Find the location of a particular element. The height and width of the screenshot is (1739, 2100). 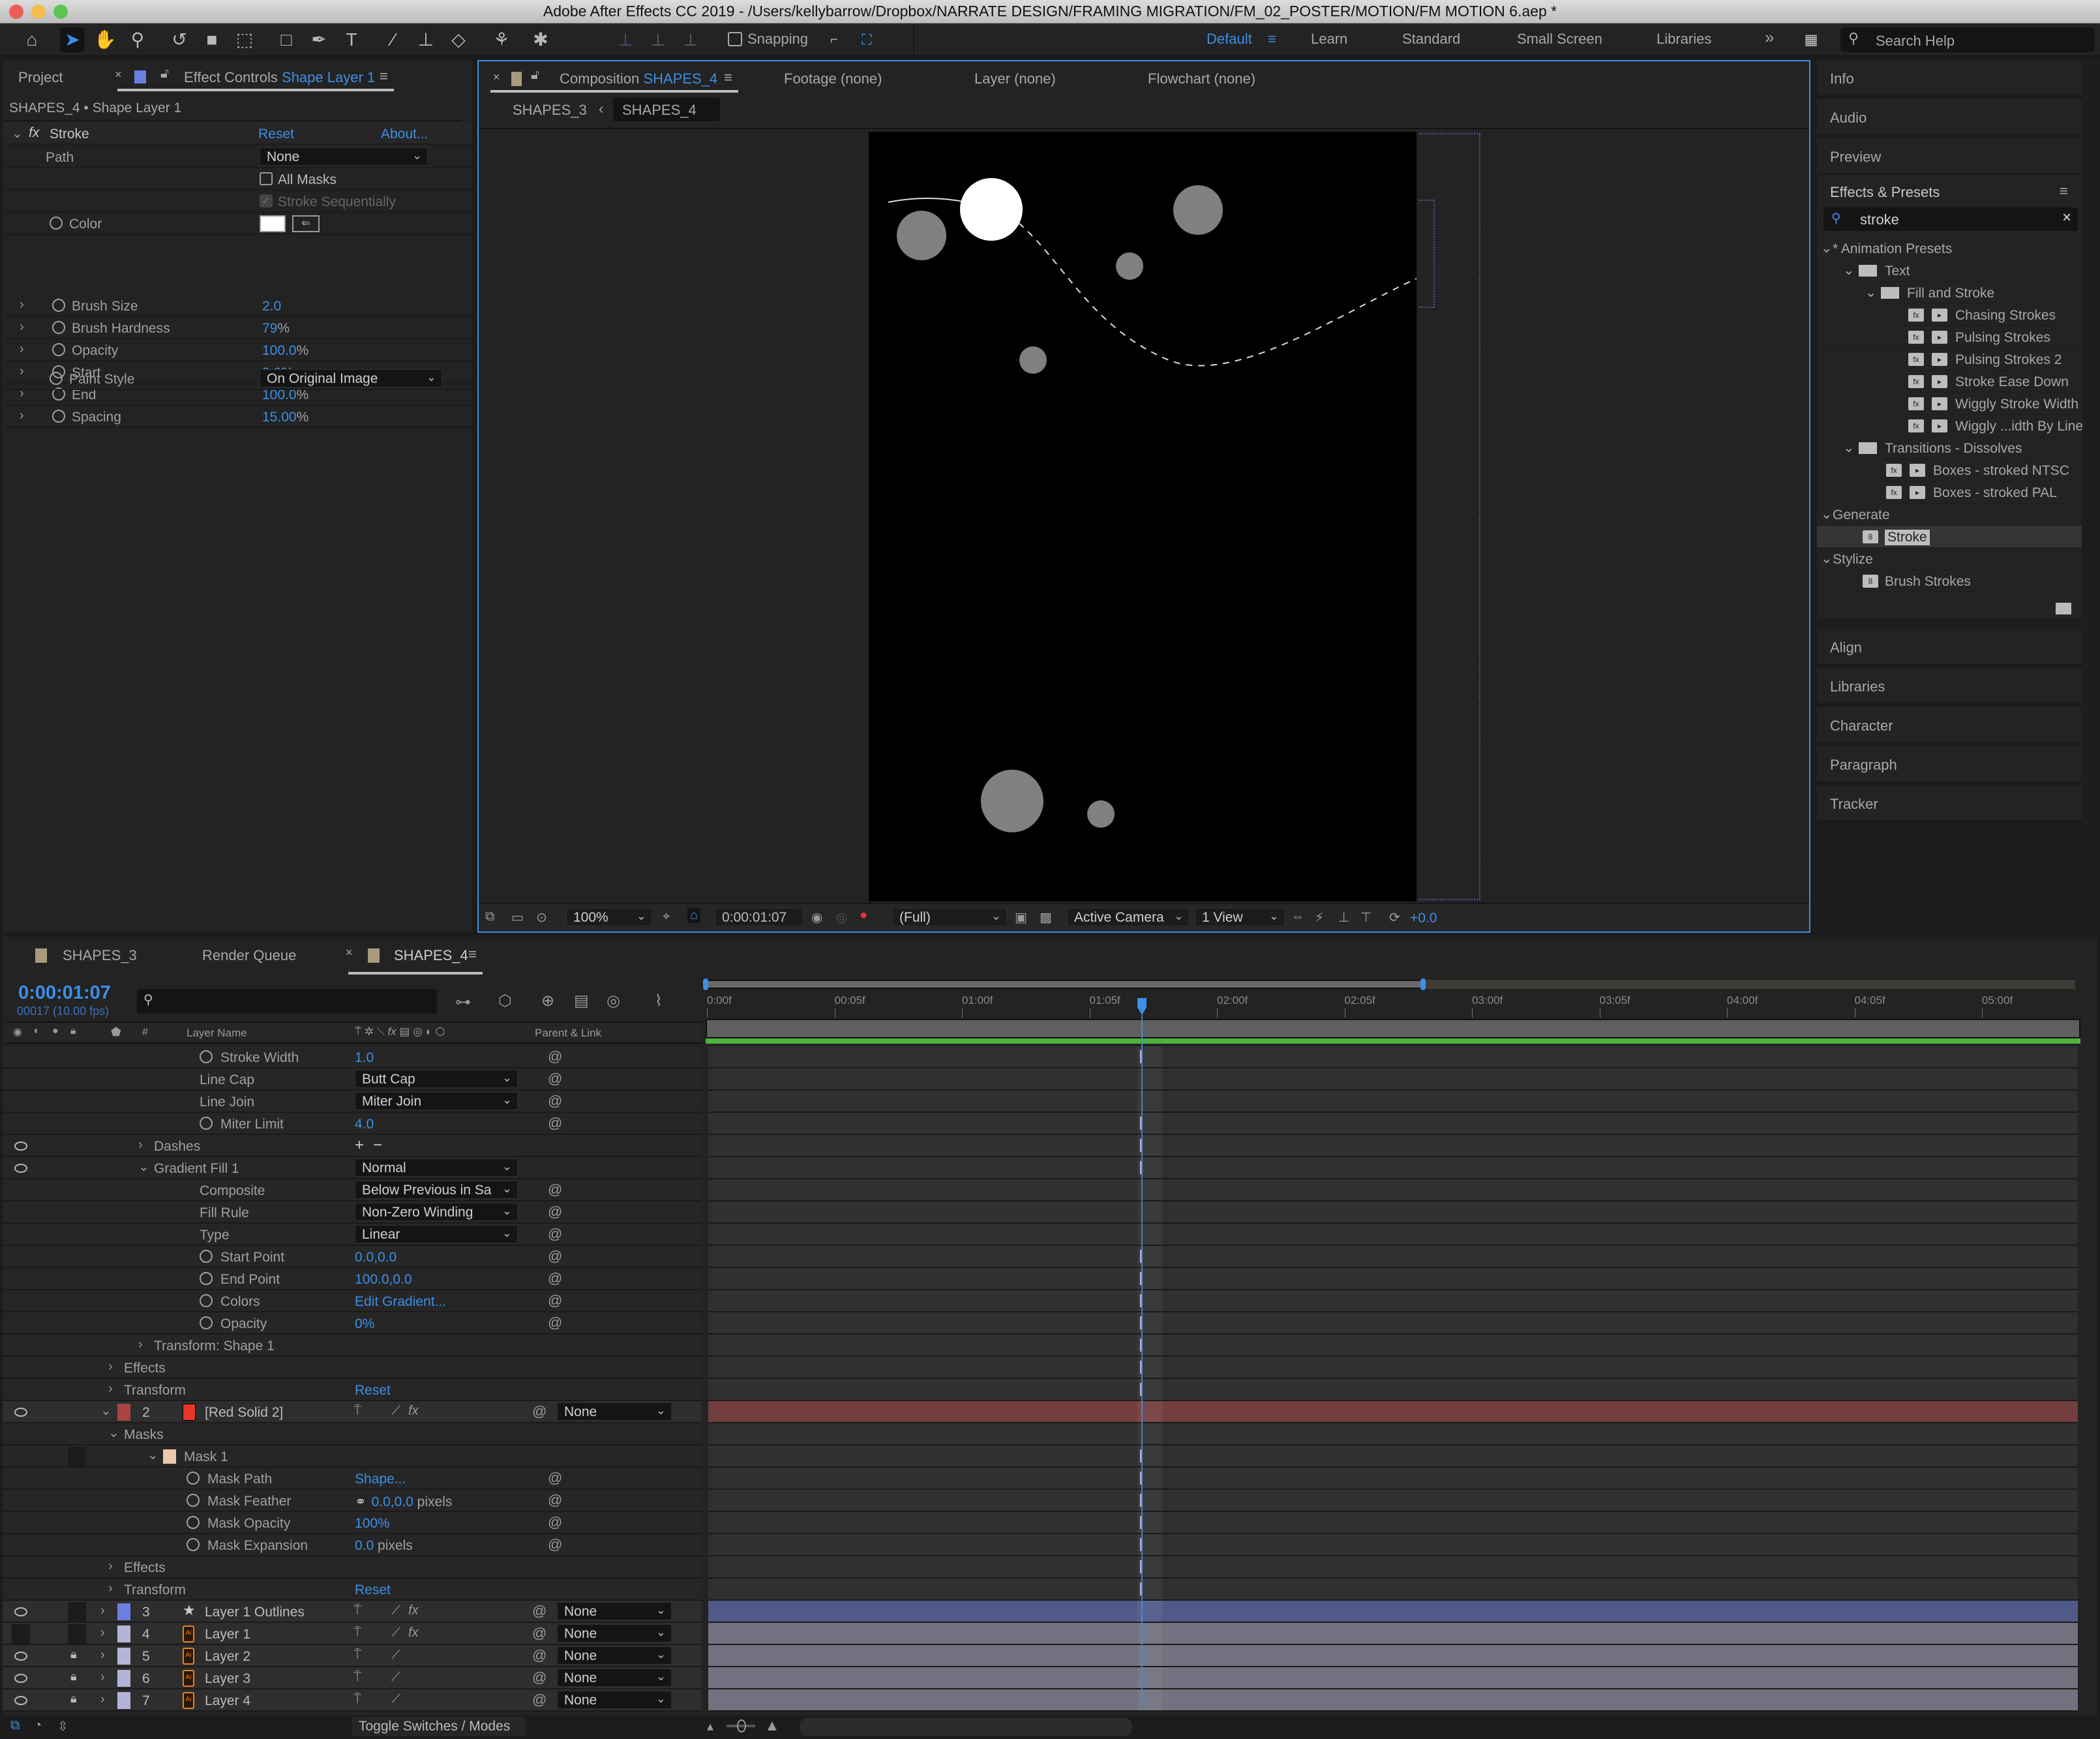

tab-render-queue: Render Queue is located at coordinates (249, 955).